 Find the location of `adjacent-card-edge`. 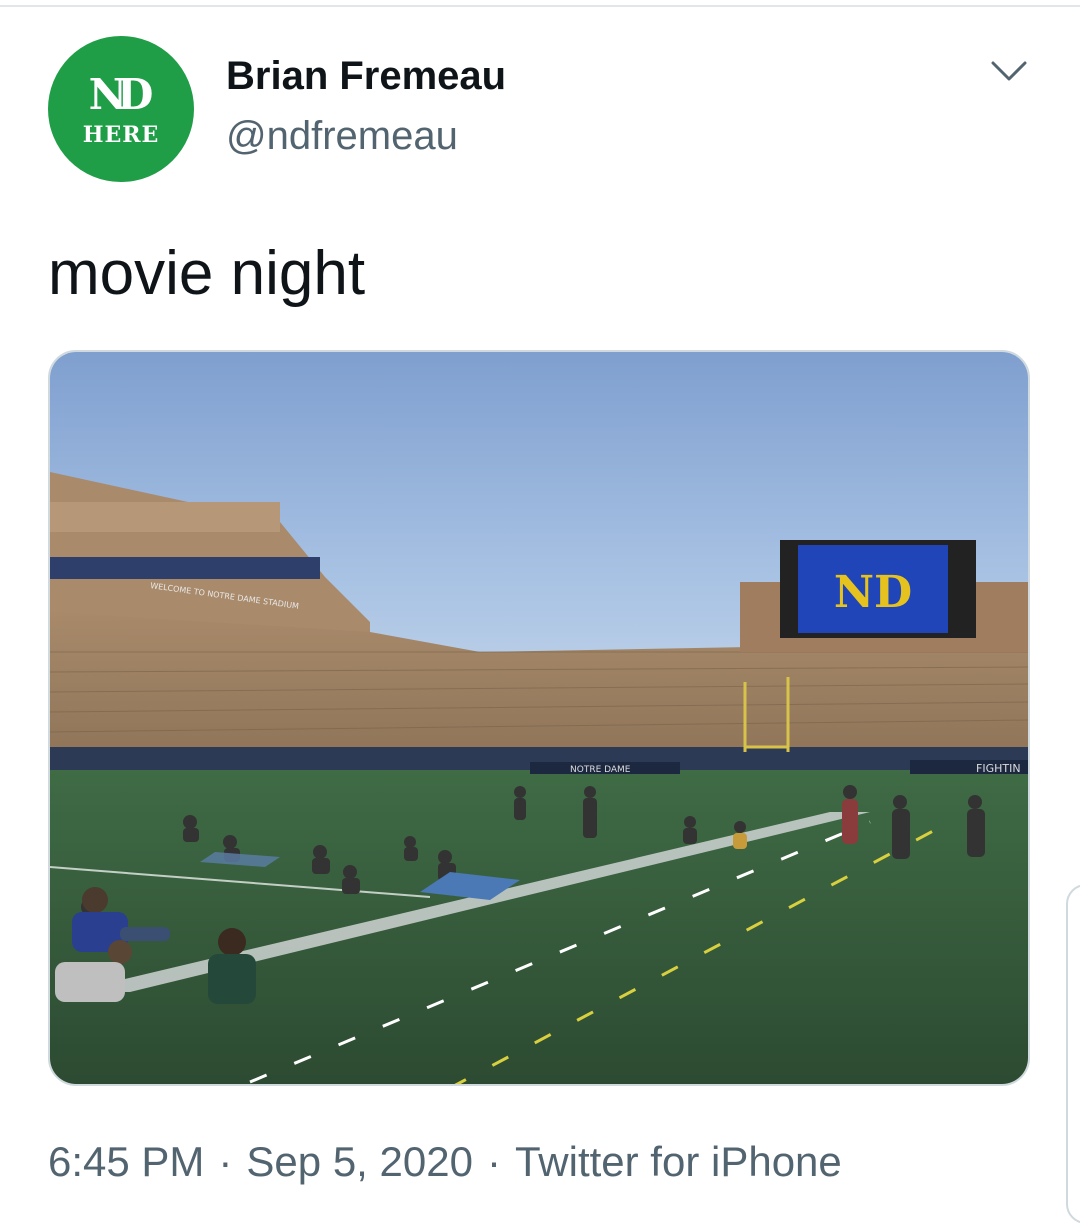

adjacent-card-edge is located at coordinates (1073, 1054).